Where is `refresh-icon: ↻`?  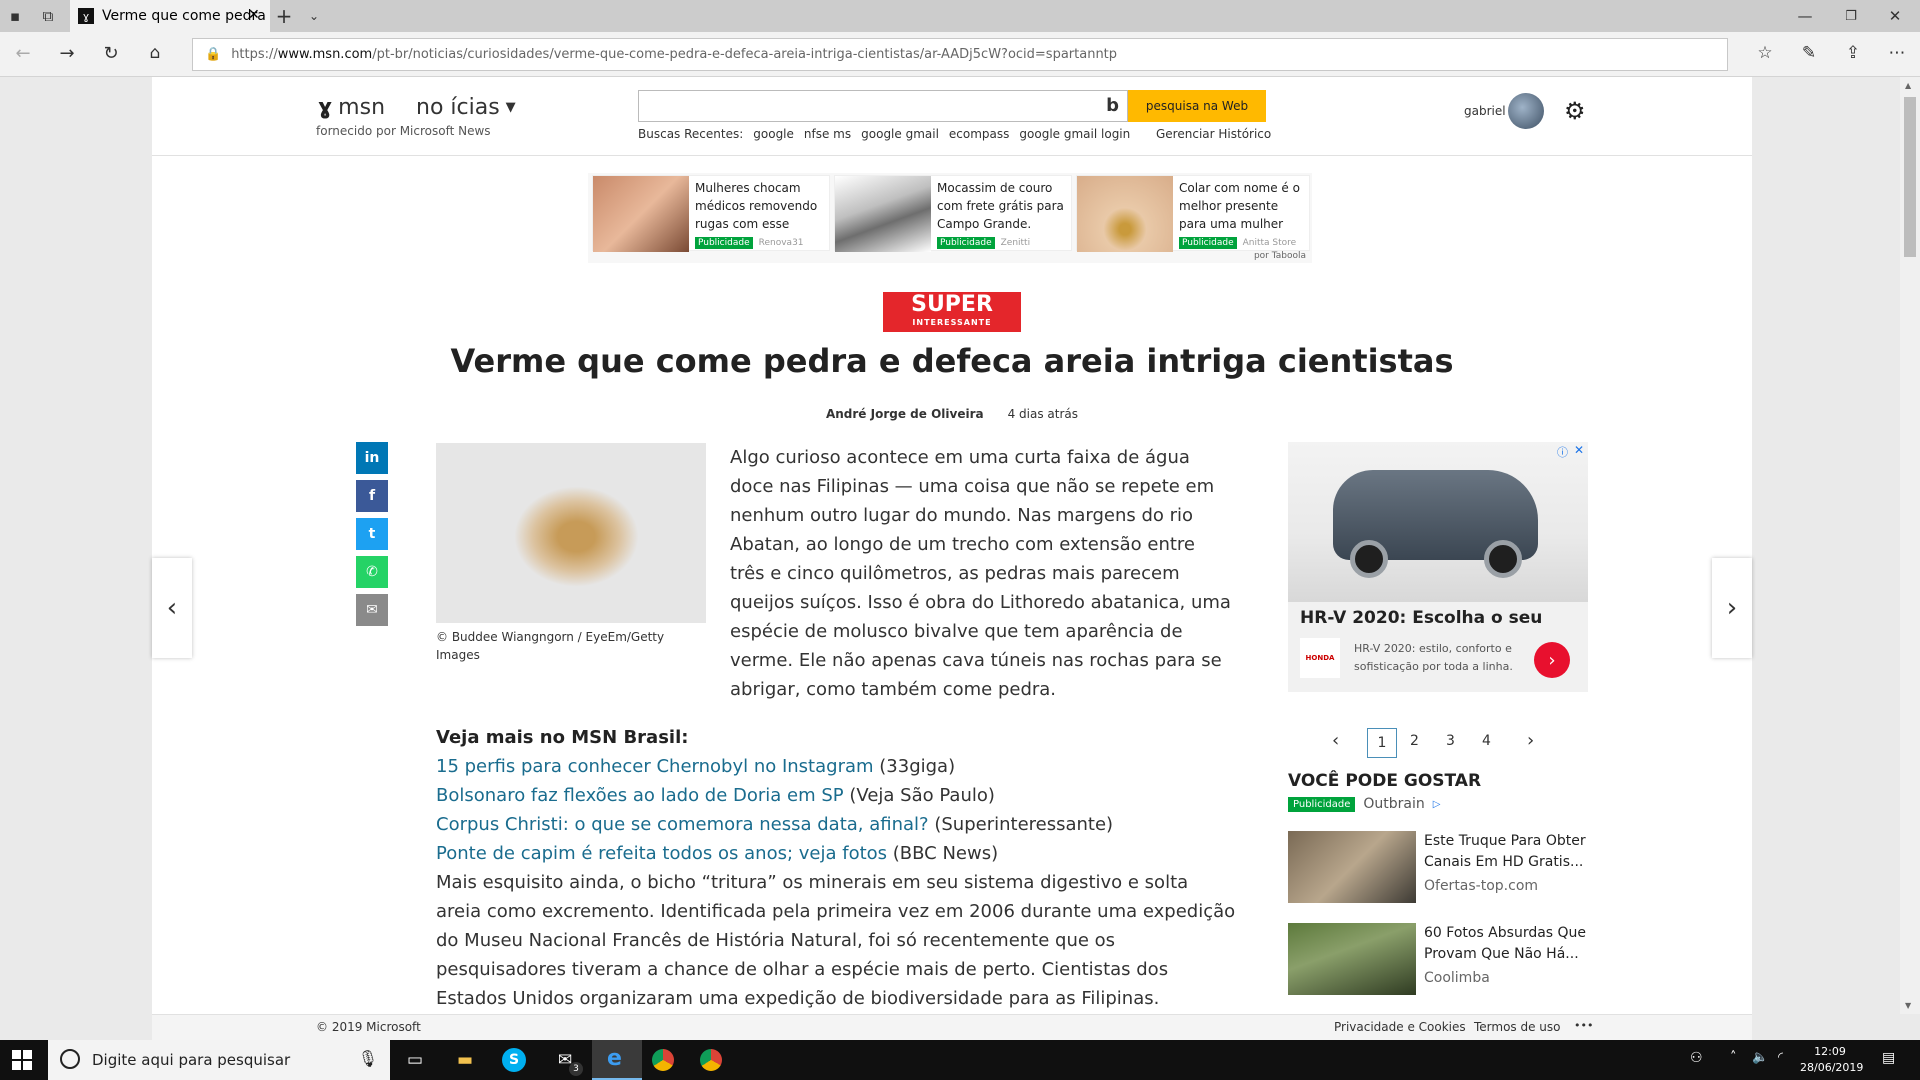 refresh-icon: ↻ is located at coordinates (111, 53).